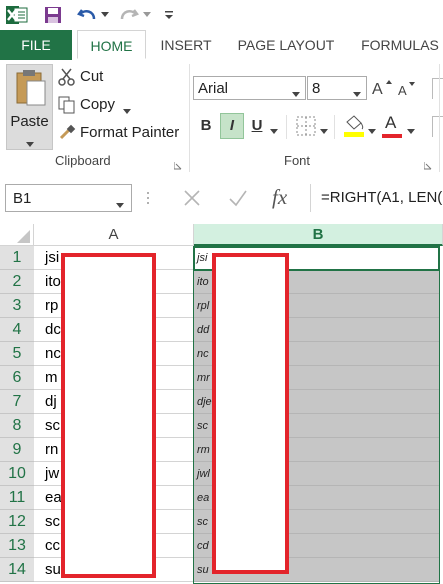 The height and width of the screenshot is (584, 443). Describe the element at coordinates (87, 15) in the screenshot. I see `undo-icon` at that location.